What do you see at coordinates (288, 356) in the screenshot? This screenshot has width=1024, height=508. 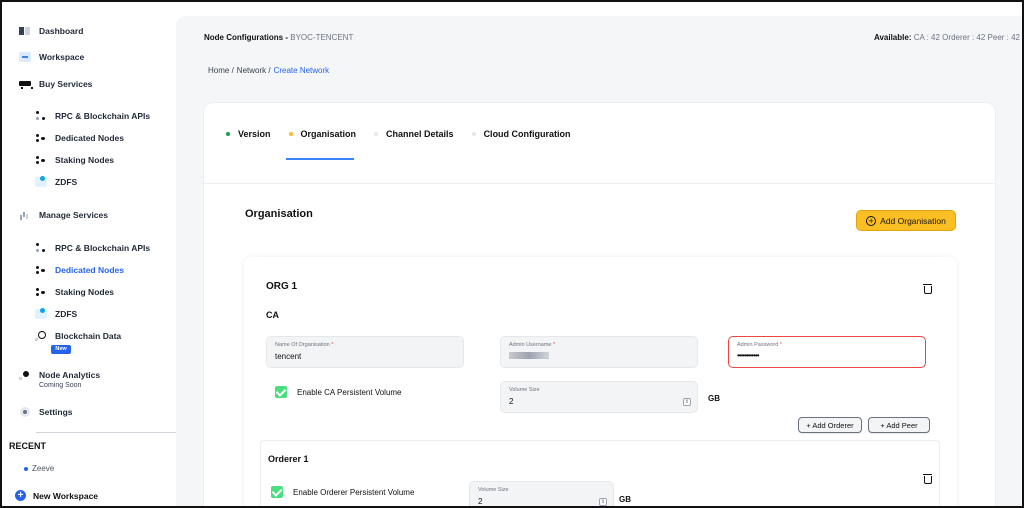 I see `org-name-value: tencent` at bounding box center [288, 356].